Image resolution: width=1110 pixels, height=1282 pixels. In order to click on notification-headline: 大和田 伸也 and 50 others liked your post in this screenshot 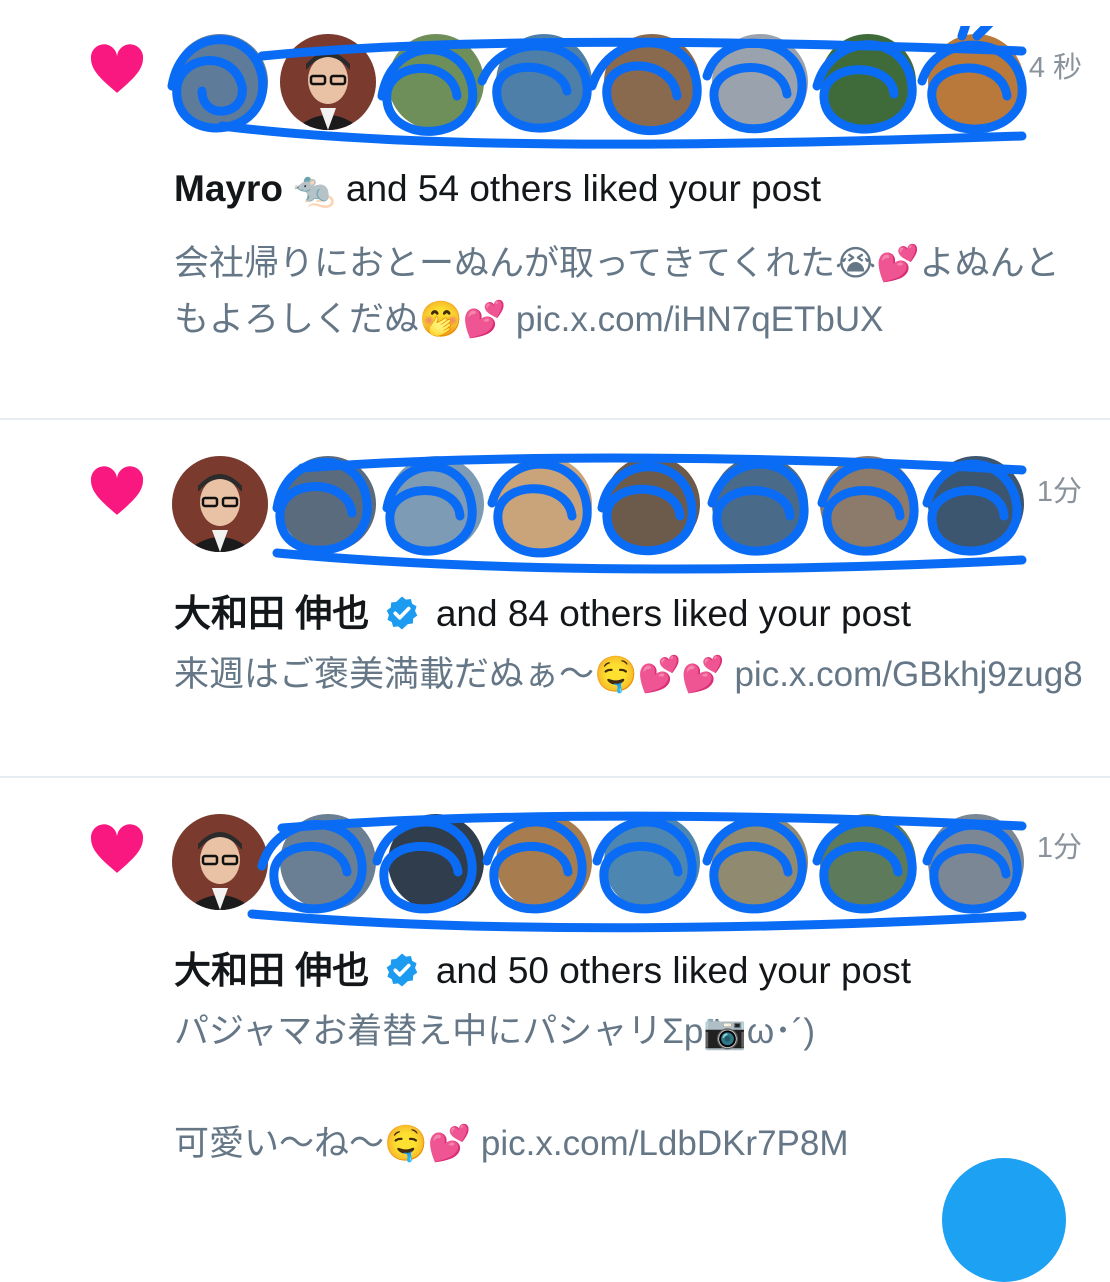, I will do `click(542, 967)`.